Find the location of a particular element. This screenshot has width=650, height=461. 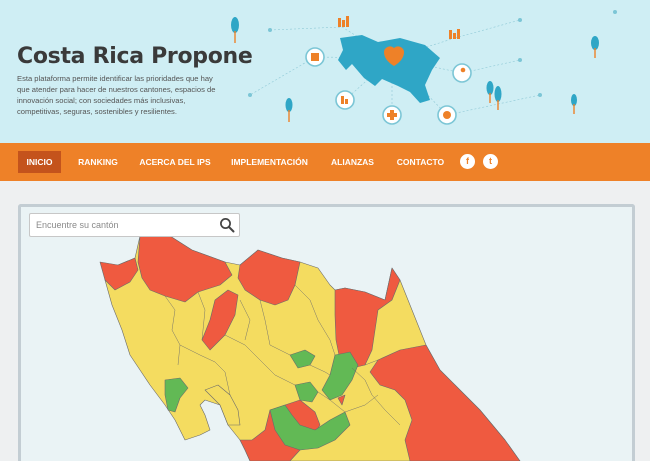

nav-item-inicio: INICIO is located at coordinates (39, 162).